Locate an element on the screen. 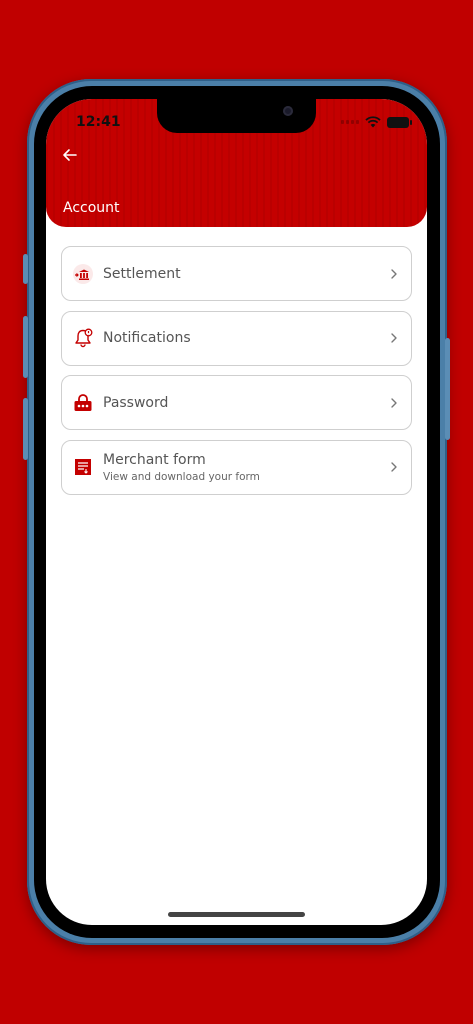  status-time: 12:41 is located at coordinates (98, 122).